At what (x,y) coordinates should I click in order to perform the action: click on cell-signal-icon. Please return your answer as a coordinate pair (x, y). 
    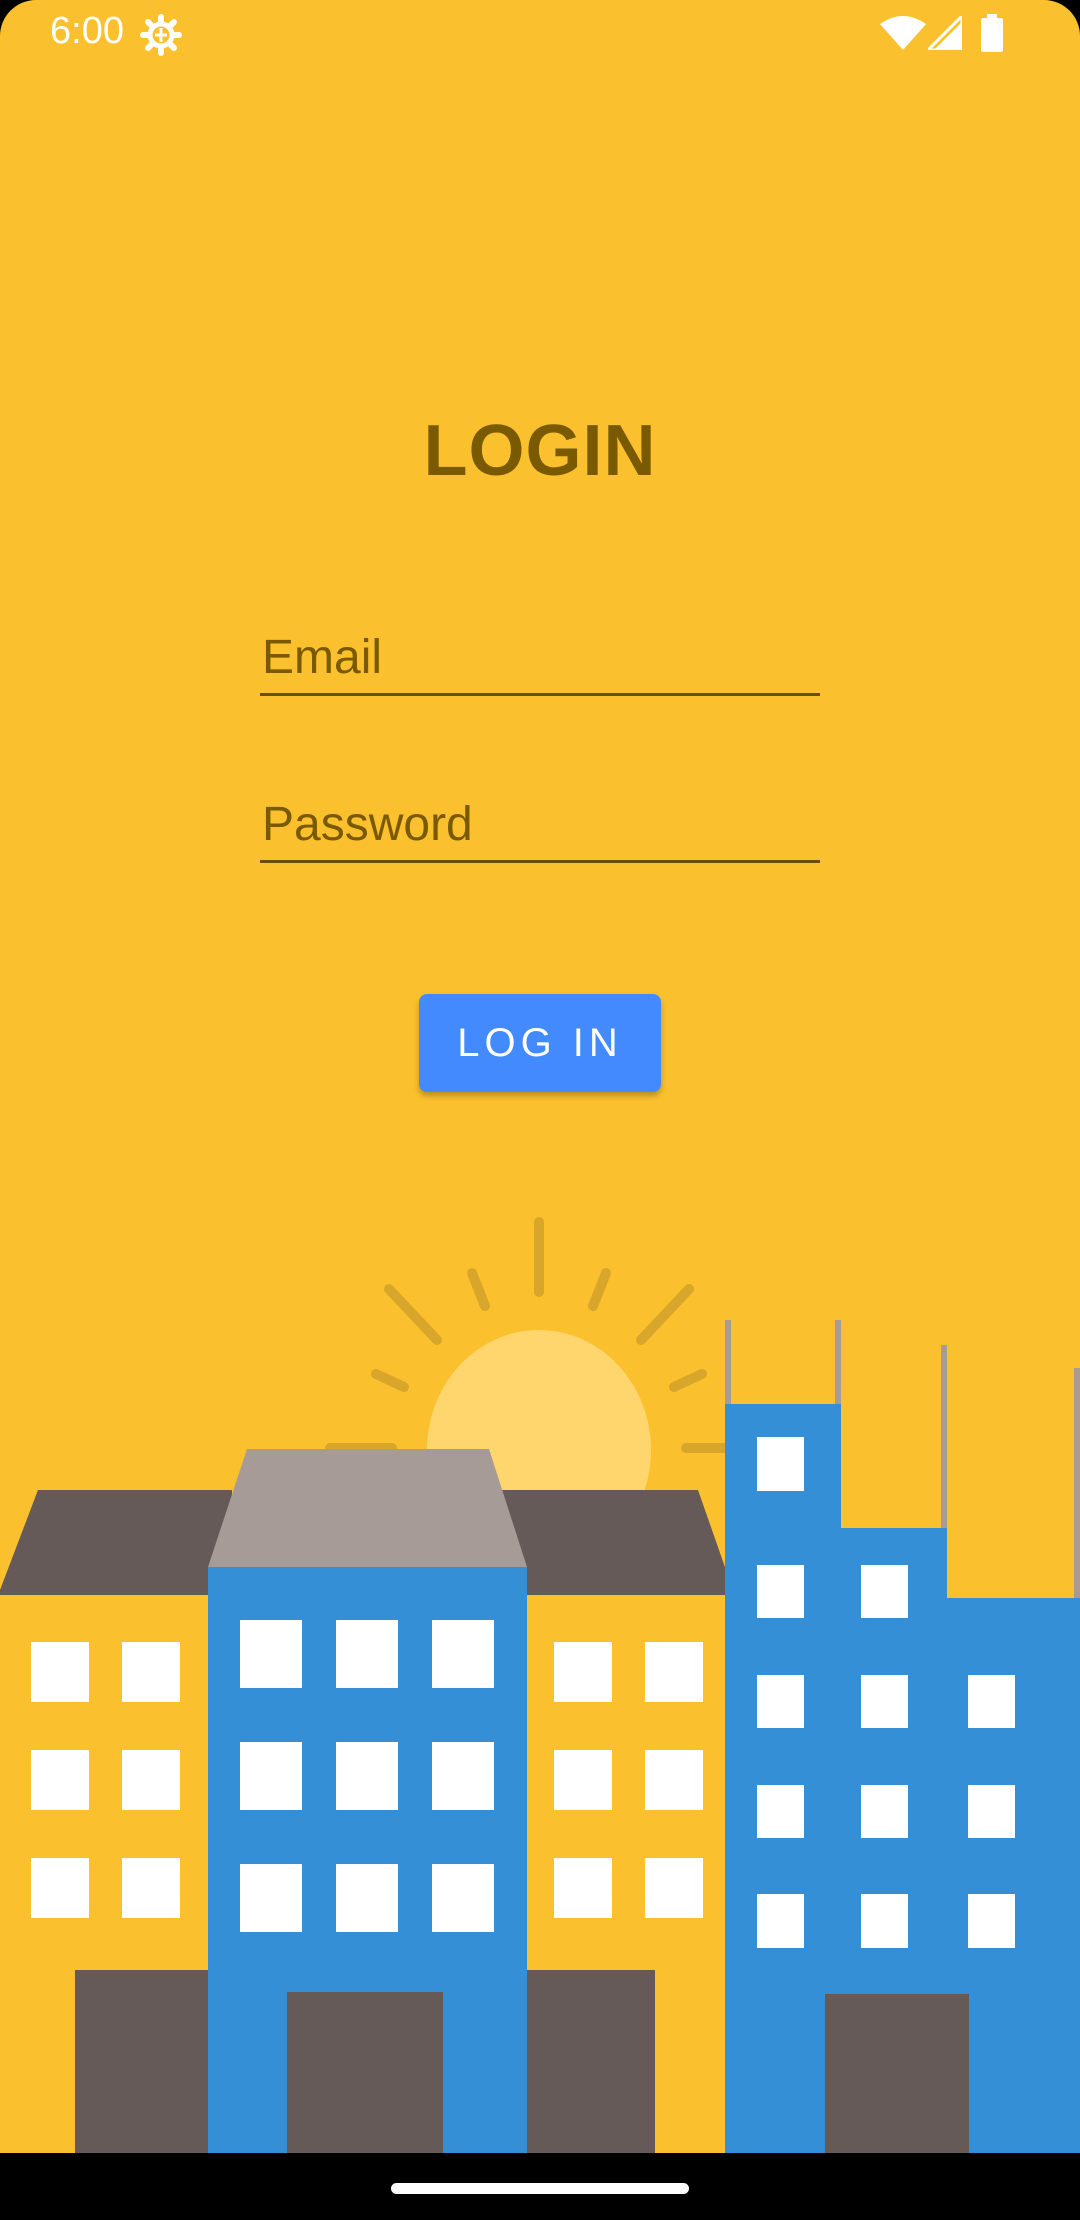
    Looking at the image, I should click on (945, 33).